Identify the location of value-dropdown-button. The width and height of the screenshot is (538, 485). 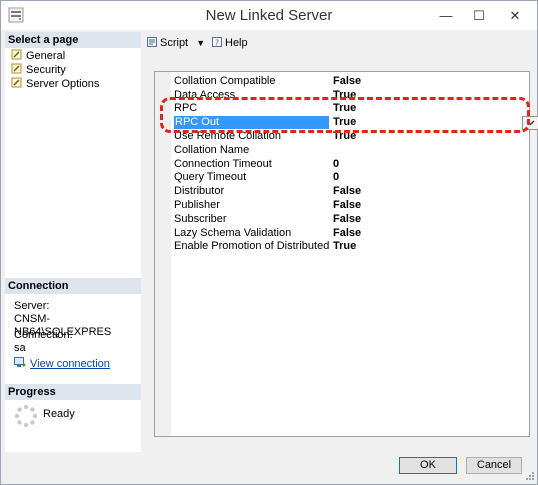
(530, 123).